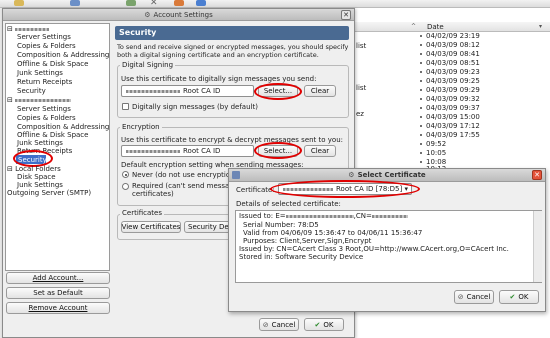 The image size is (550, 338). I want to click on message-date: 04/03/09 08:41, so click(453, 54).